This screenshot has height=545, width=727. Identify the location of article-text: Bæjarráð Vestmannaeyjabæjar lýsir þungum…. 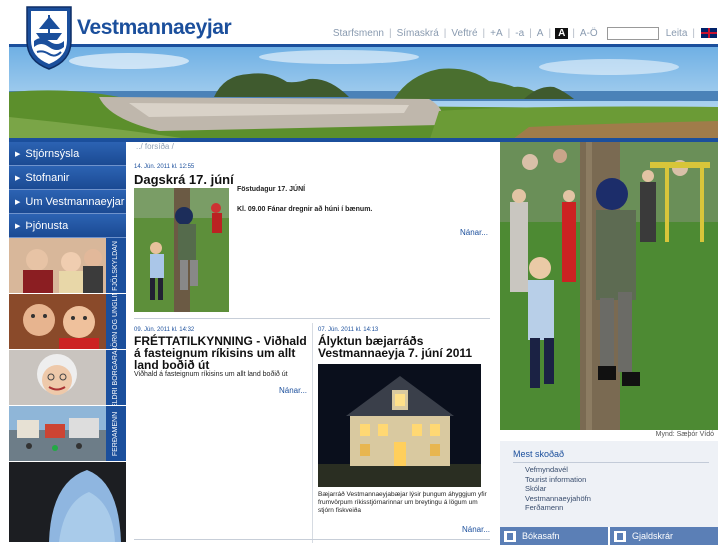
(402, 502).